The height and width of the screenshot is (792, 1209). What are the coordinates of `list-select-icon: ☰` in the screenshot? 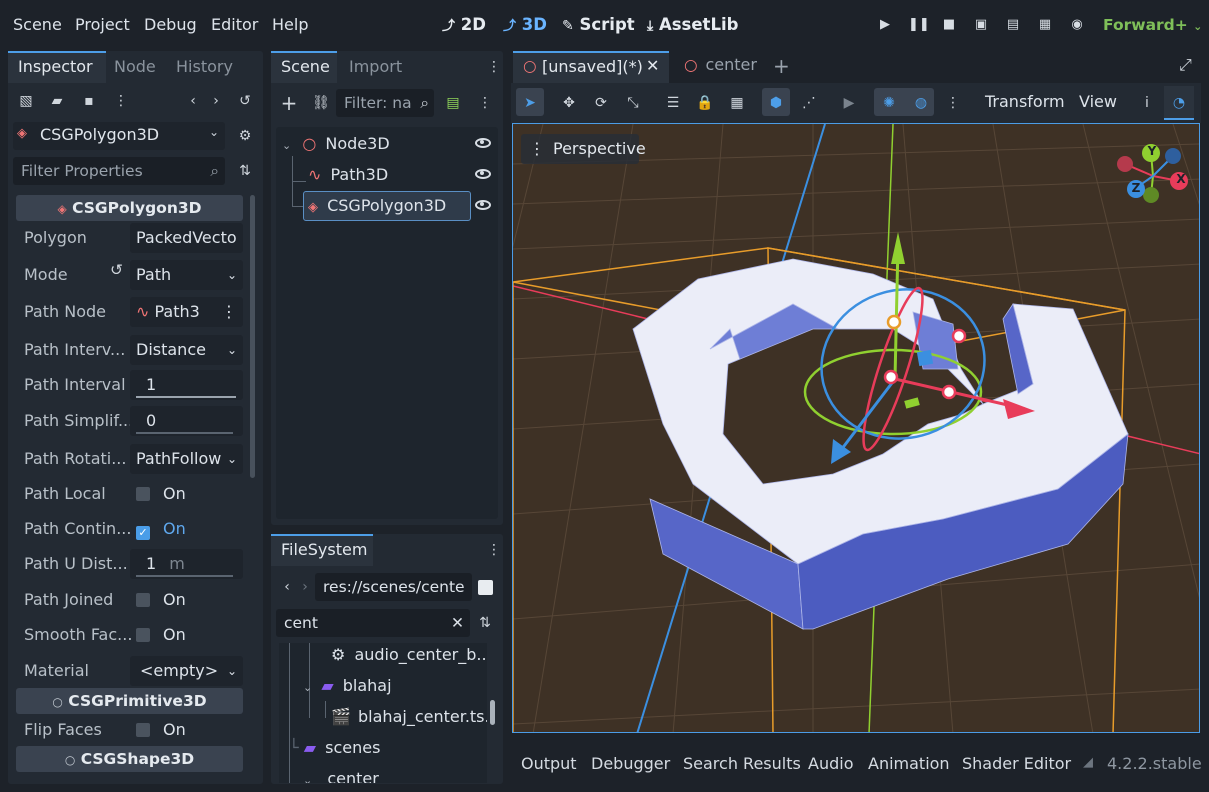 It's located at (673, 103).